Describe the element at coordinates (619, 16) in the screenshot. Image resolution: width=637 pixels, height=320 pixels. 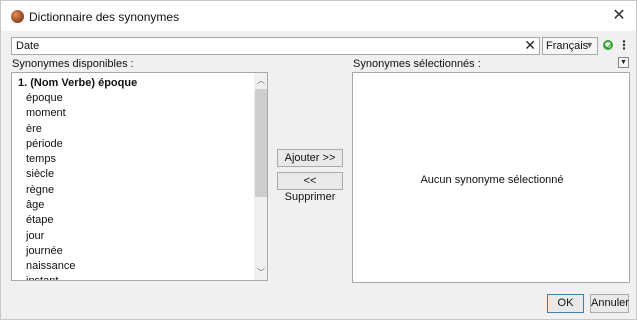
I see `close-icon: ✕` at that location.